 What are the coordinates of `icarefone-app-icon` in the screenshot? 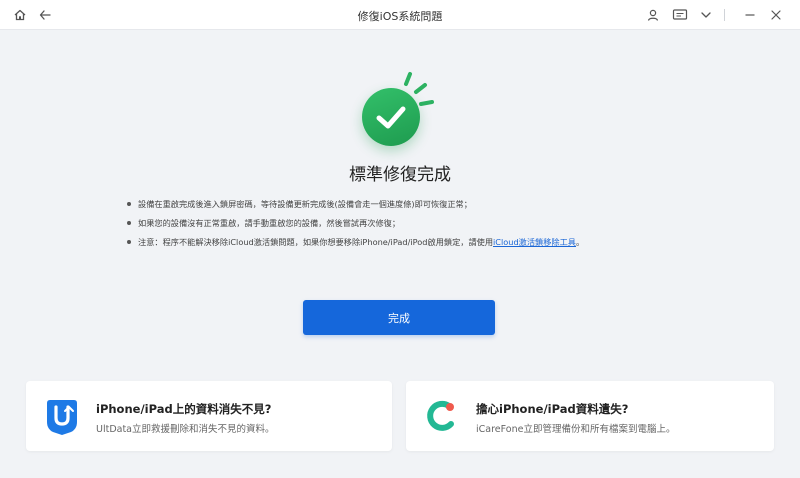 It's located at (440, 415).